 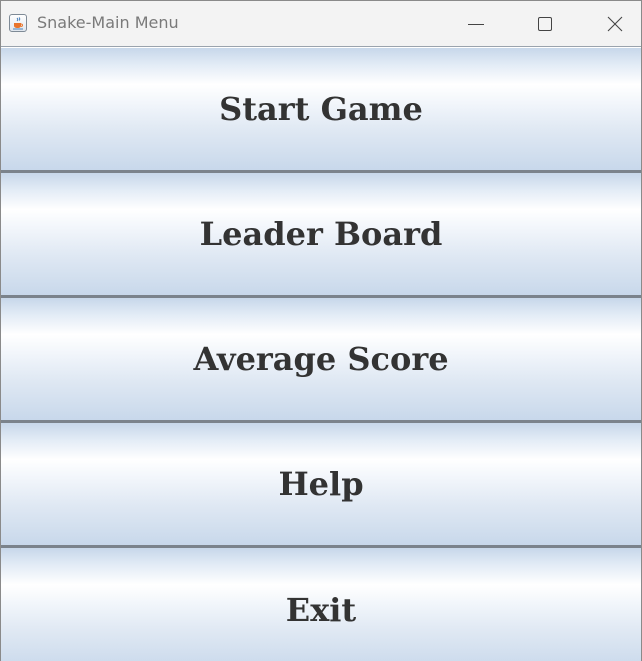 I want to click on close-icon, so click(x=615, y=24).